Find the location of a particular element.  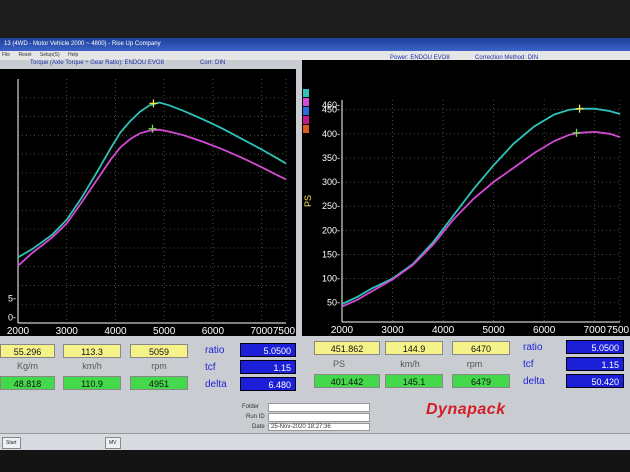

left-unit-kgm: Kg/m is located at coordinates (27, 366).